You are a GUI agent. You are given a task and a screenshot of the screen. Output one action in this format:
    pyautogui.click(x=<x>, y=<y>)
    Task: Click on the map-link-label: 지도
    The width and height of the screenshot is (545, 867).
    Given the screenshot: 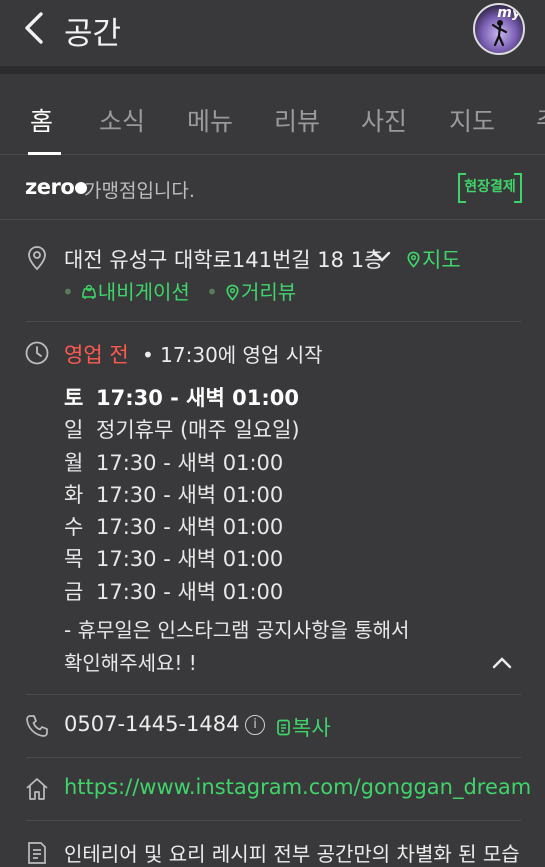 What is the action you would take?
    pyautogui.click(x=441, y=260)
    